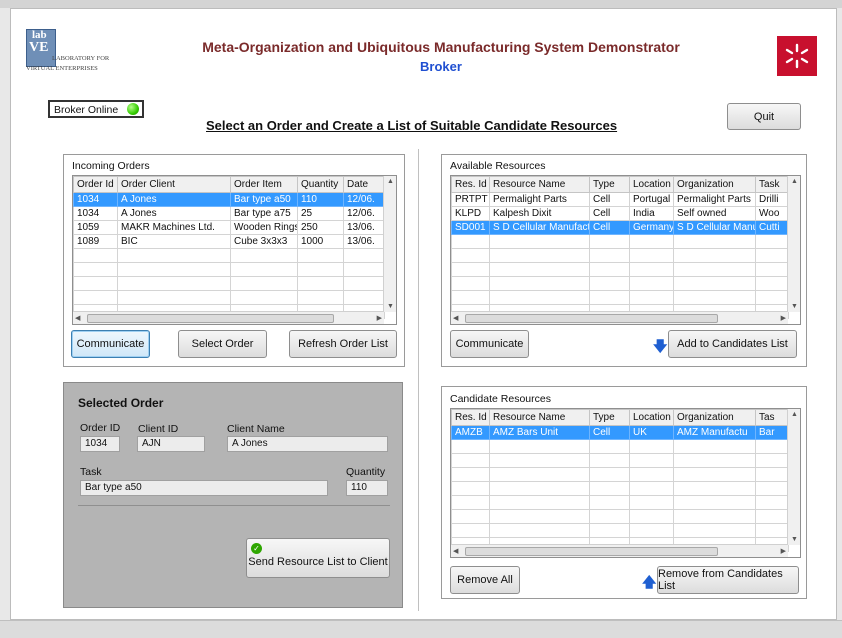  What do you see at coordinates (651, 213) in the screenshot?
I see `table-cell: India` at bounding box center [651, 213].